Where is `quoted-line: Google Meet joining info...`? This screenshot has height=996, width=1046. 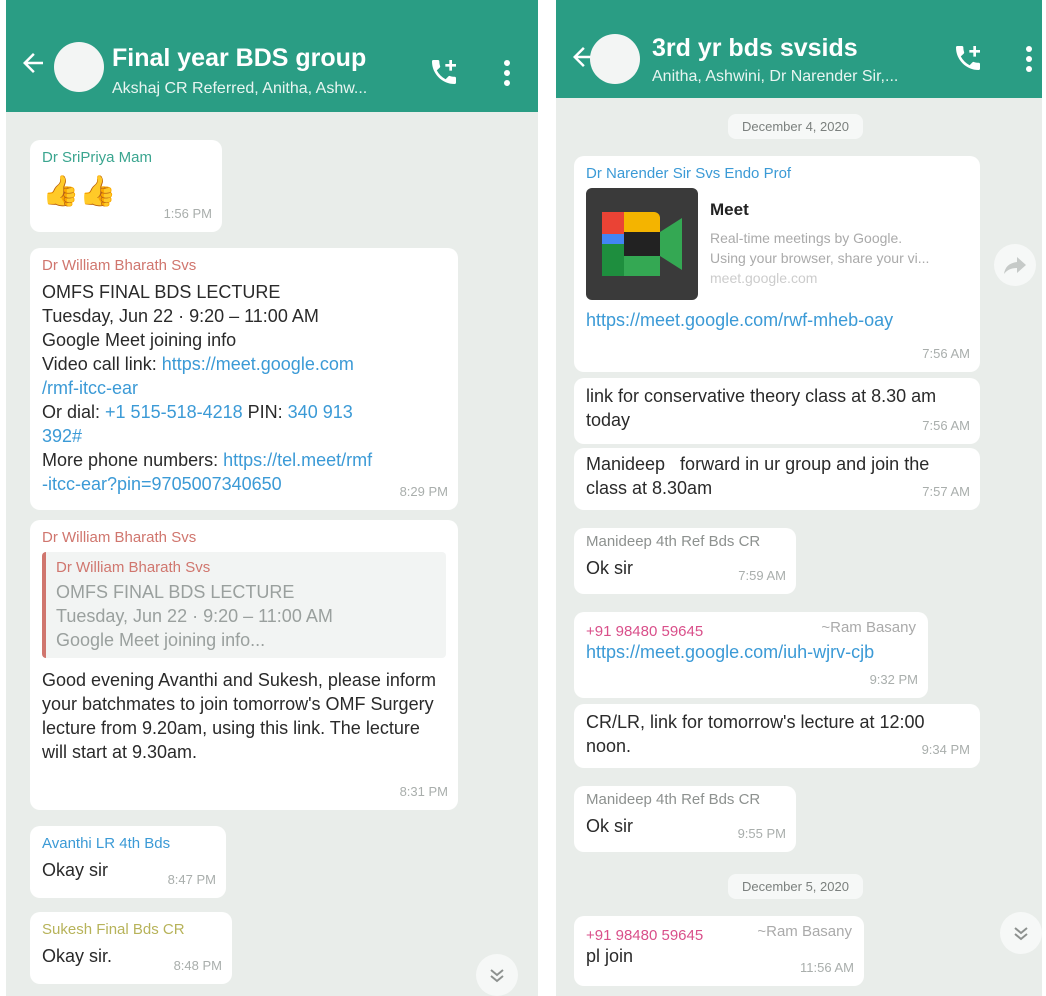
quoted-line: Google Meet joining info... is located at coordinates (161, 640).